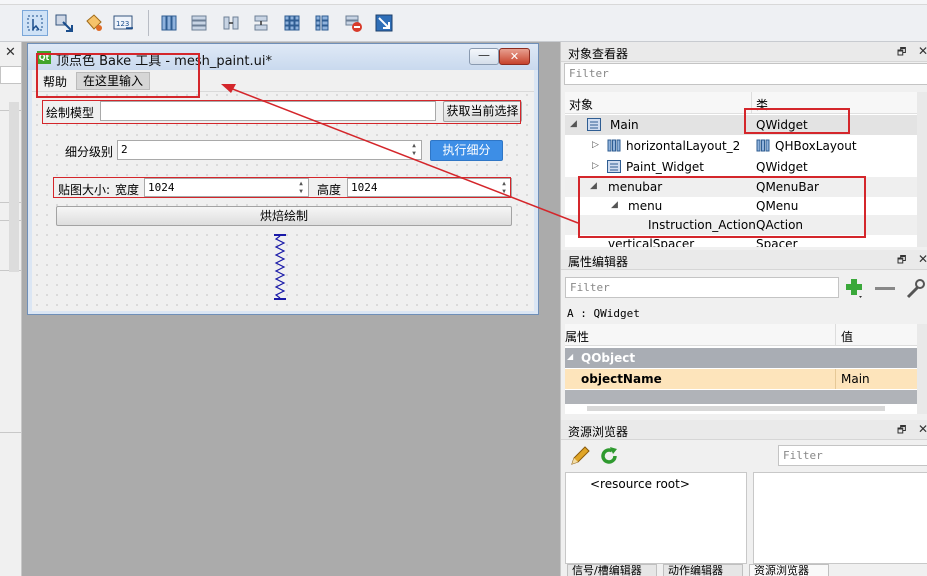 This screenshot has width=927, height=576. Describe the element at coordinates (400, 154) in the screenshot. I see `annotation-arrow` at that location.